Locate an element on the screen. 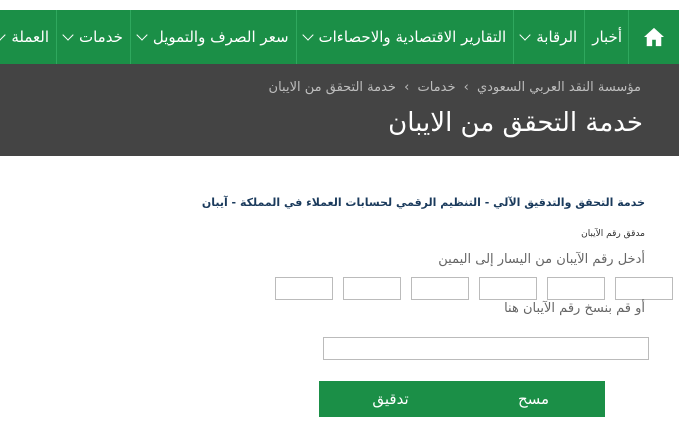 The image size is (680, 433). breadcrumb-item-home: مؤسسة النقد العربي السعودي is located at coordinates (560, 87).